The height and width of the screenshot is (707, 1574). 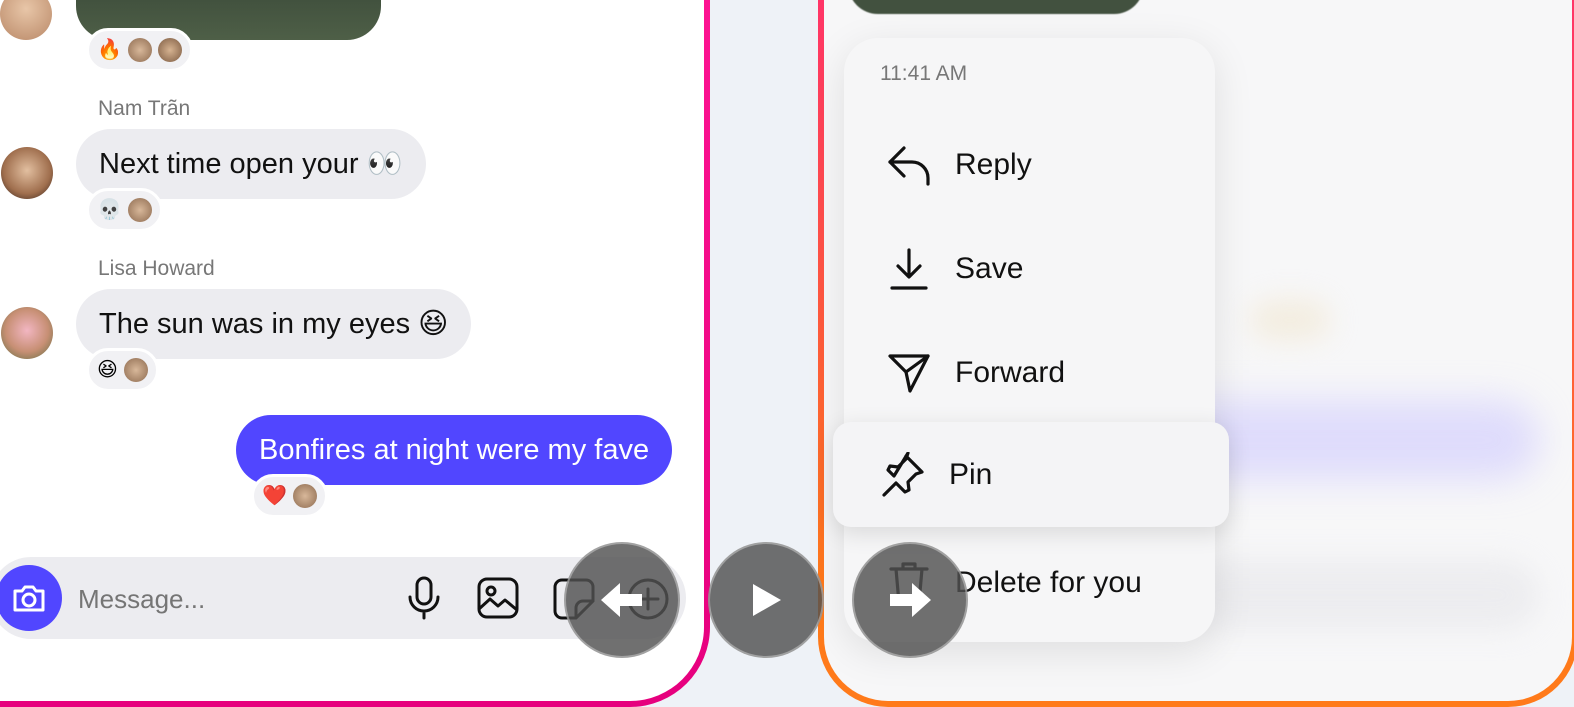 What do you see at coordinates (909, 165) in the screenshot?
I see `reply-icon` at bounding box center [909, 165].